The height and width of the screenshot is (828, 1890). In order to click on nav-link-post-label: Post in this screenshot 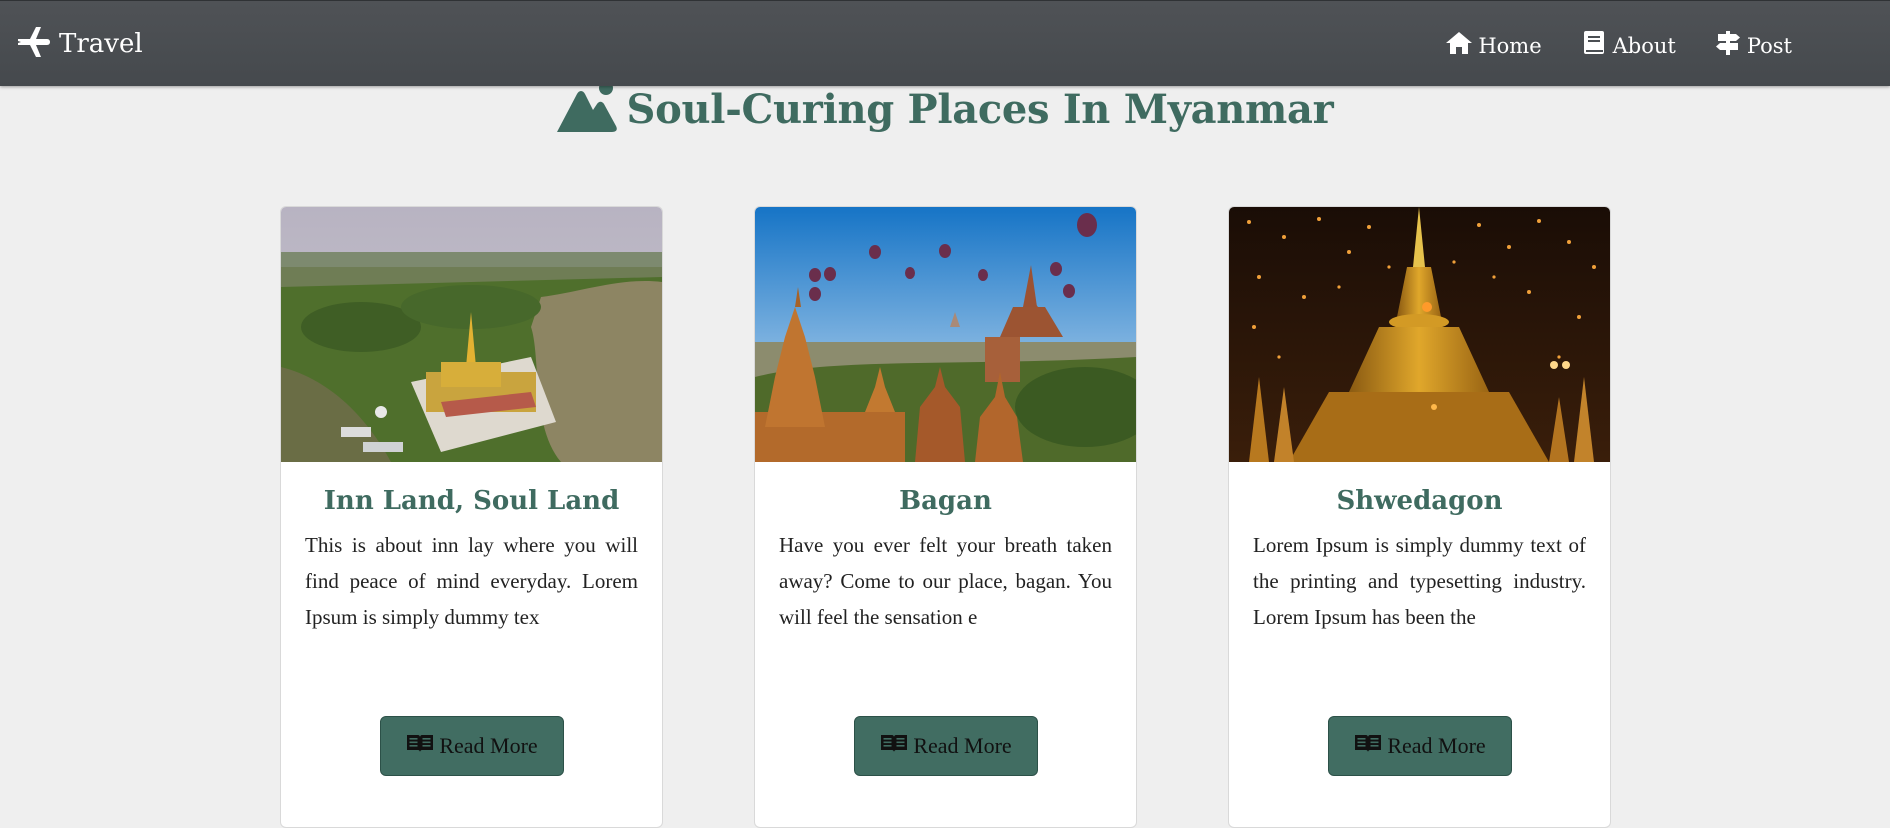, I will do `click(1769, 45)`.